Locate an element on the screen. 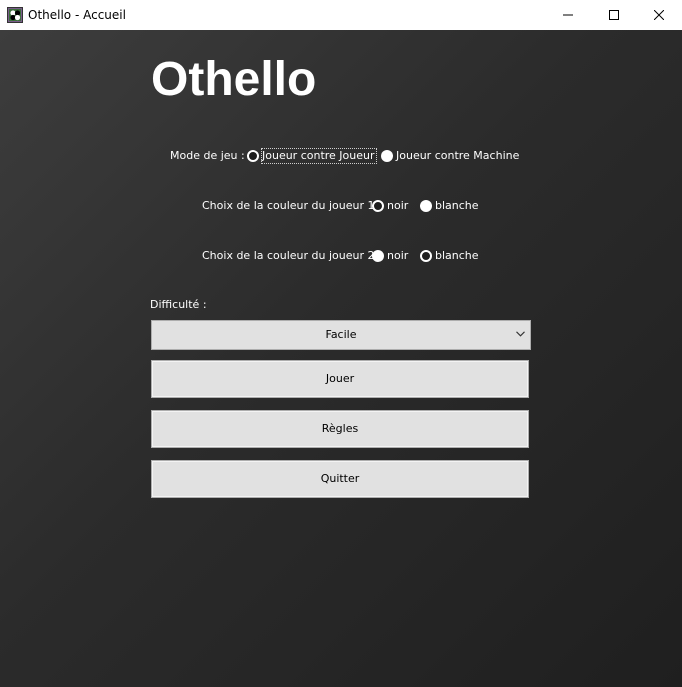  minimize-icon is located at coordinates (568, 15).